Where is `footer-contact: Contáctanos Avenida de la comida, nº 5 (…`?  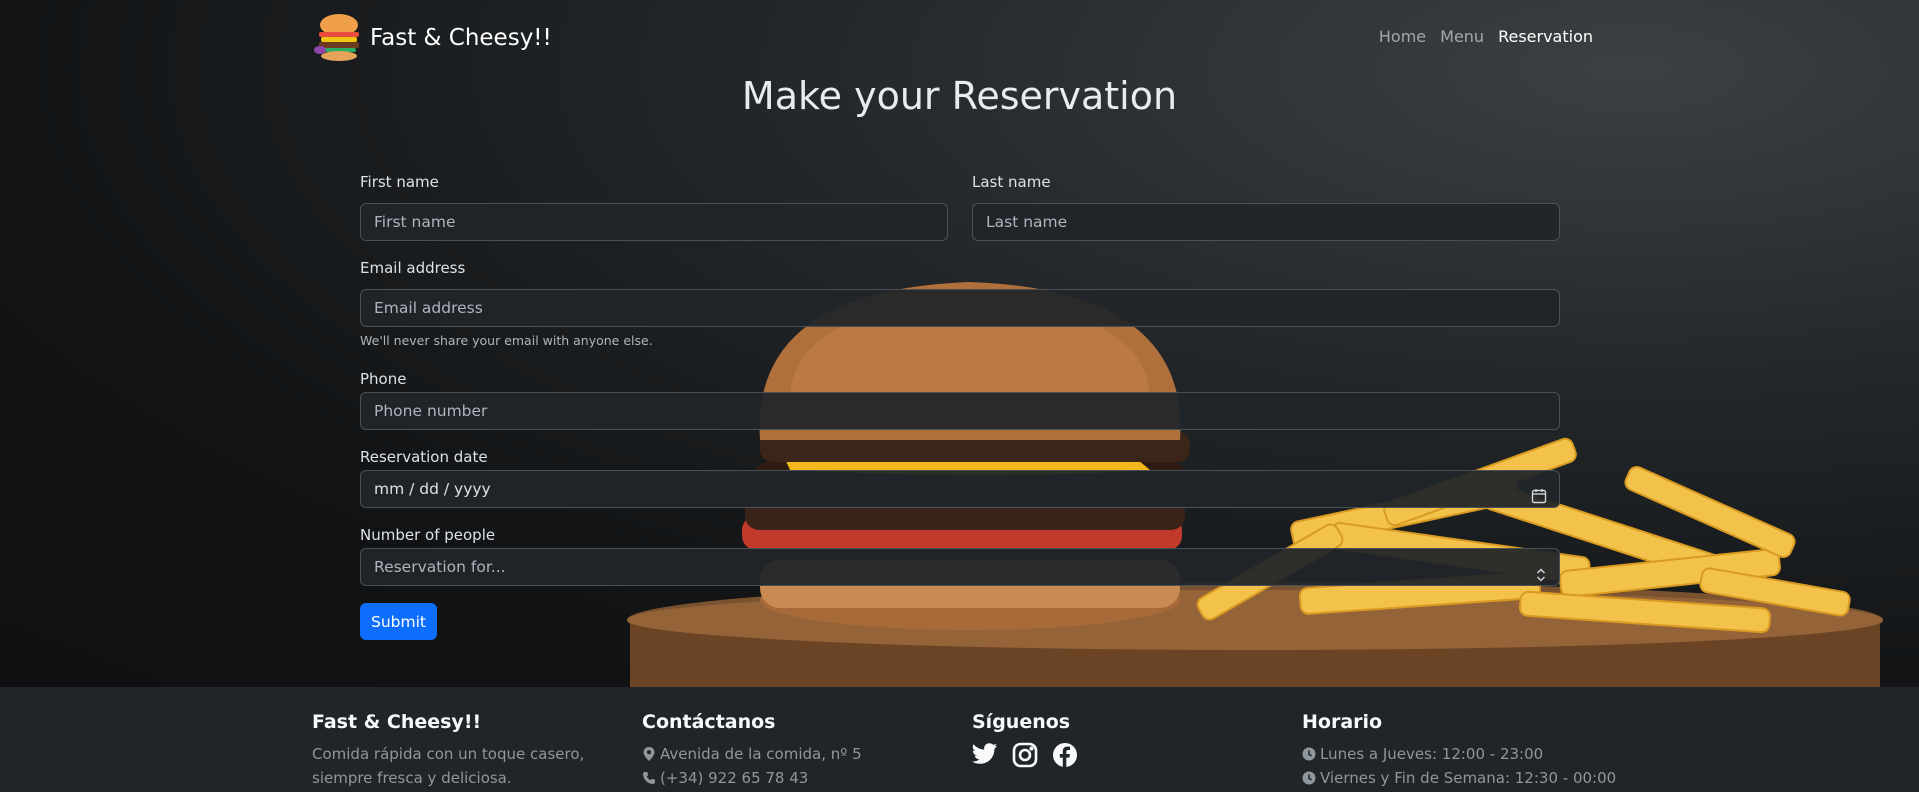 footer-contact: Contáctanos Avenida de la comida, nº 5 (… is located at coordinates (752, 750).